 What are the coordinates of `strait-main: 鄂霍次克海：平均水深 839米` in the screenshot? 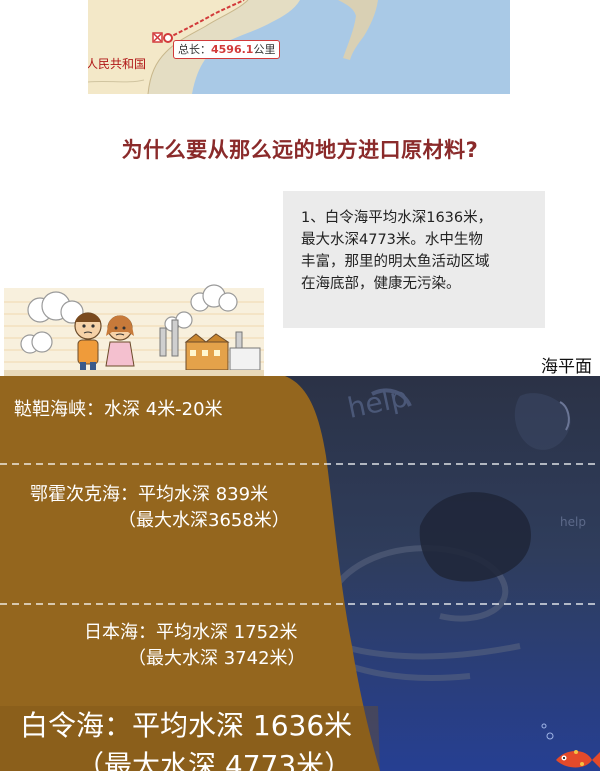 It's located at (149, 494).